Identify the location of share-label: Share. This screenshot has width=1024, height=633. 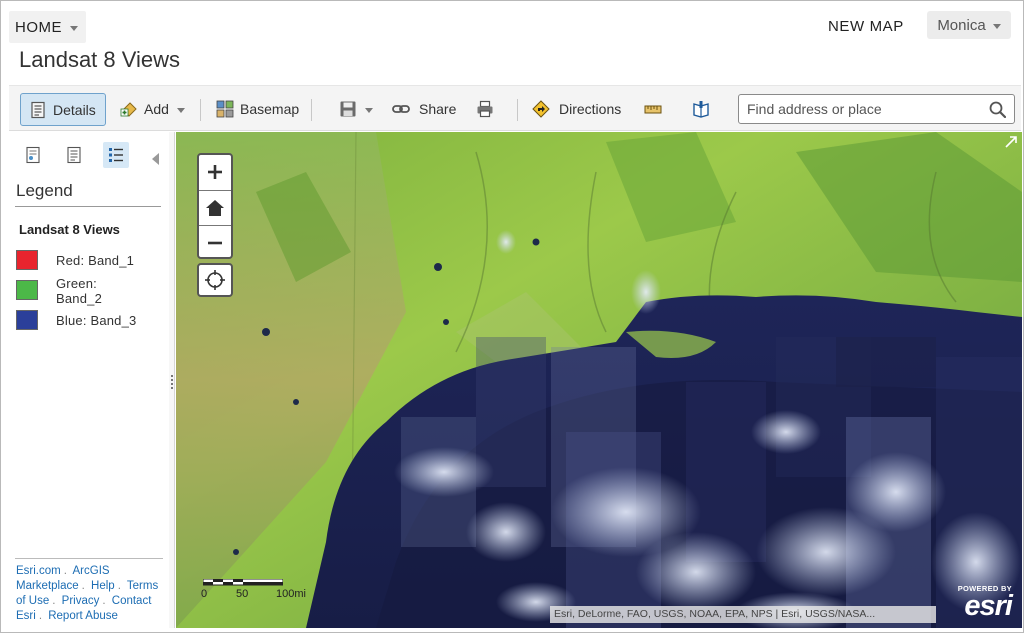
(438, 109).